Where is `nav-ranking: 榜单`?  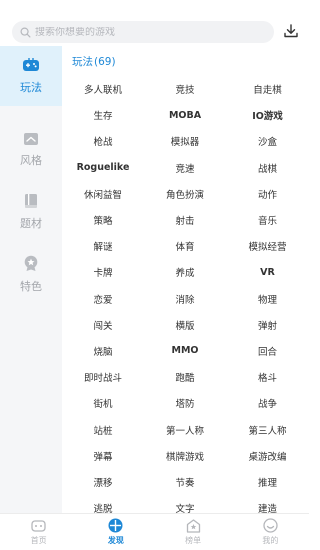 nav-ranking: 榜单 is located at coordinates (193, 532).